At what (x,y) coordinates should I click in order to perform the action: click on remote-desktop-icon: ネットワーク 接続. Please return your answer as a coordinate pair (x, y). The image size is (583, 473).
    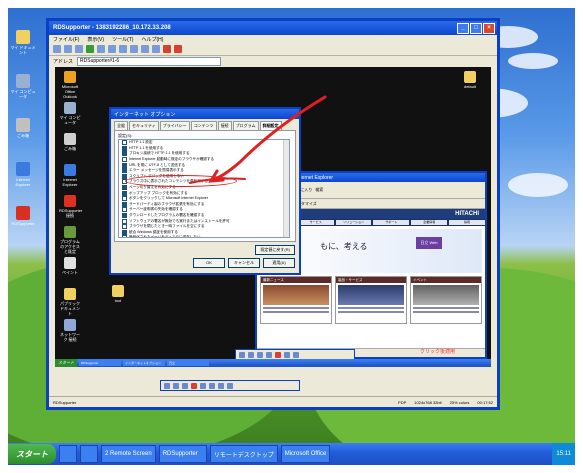
    Looking at the image, I should click on (70, 330).